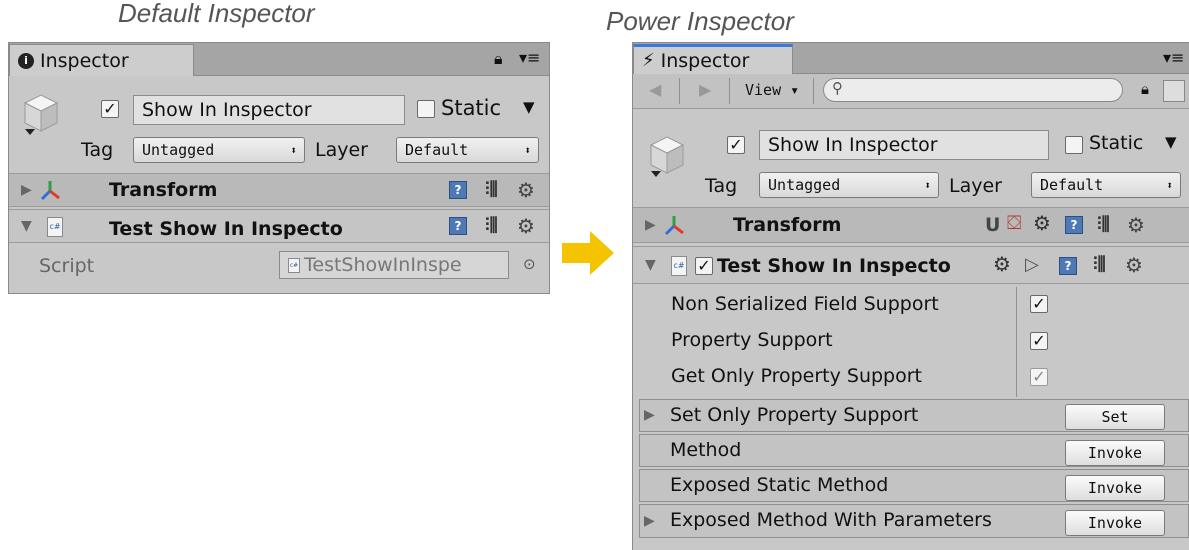  What do you see at coordinates (705, 89) in the screenshot?
I see `forward-arrow-icon: ▶` at bounding box center [705, 89].